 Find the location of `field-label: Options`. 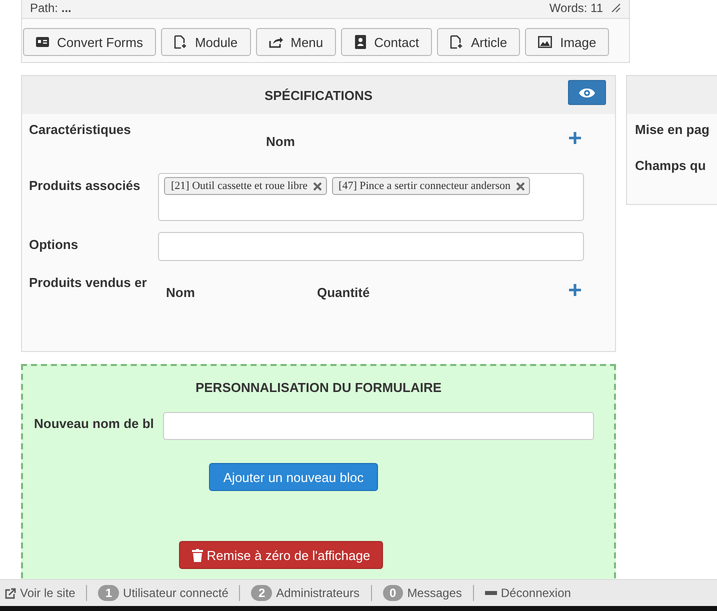

field-label: Options is located at coordinates (54, 244).